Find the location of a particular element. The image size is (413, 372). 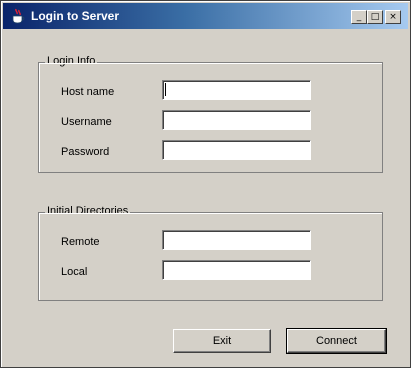

exit-button: Exit is located at coordinates (222, 341).